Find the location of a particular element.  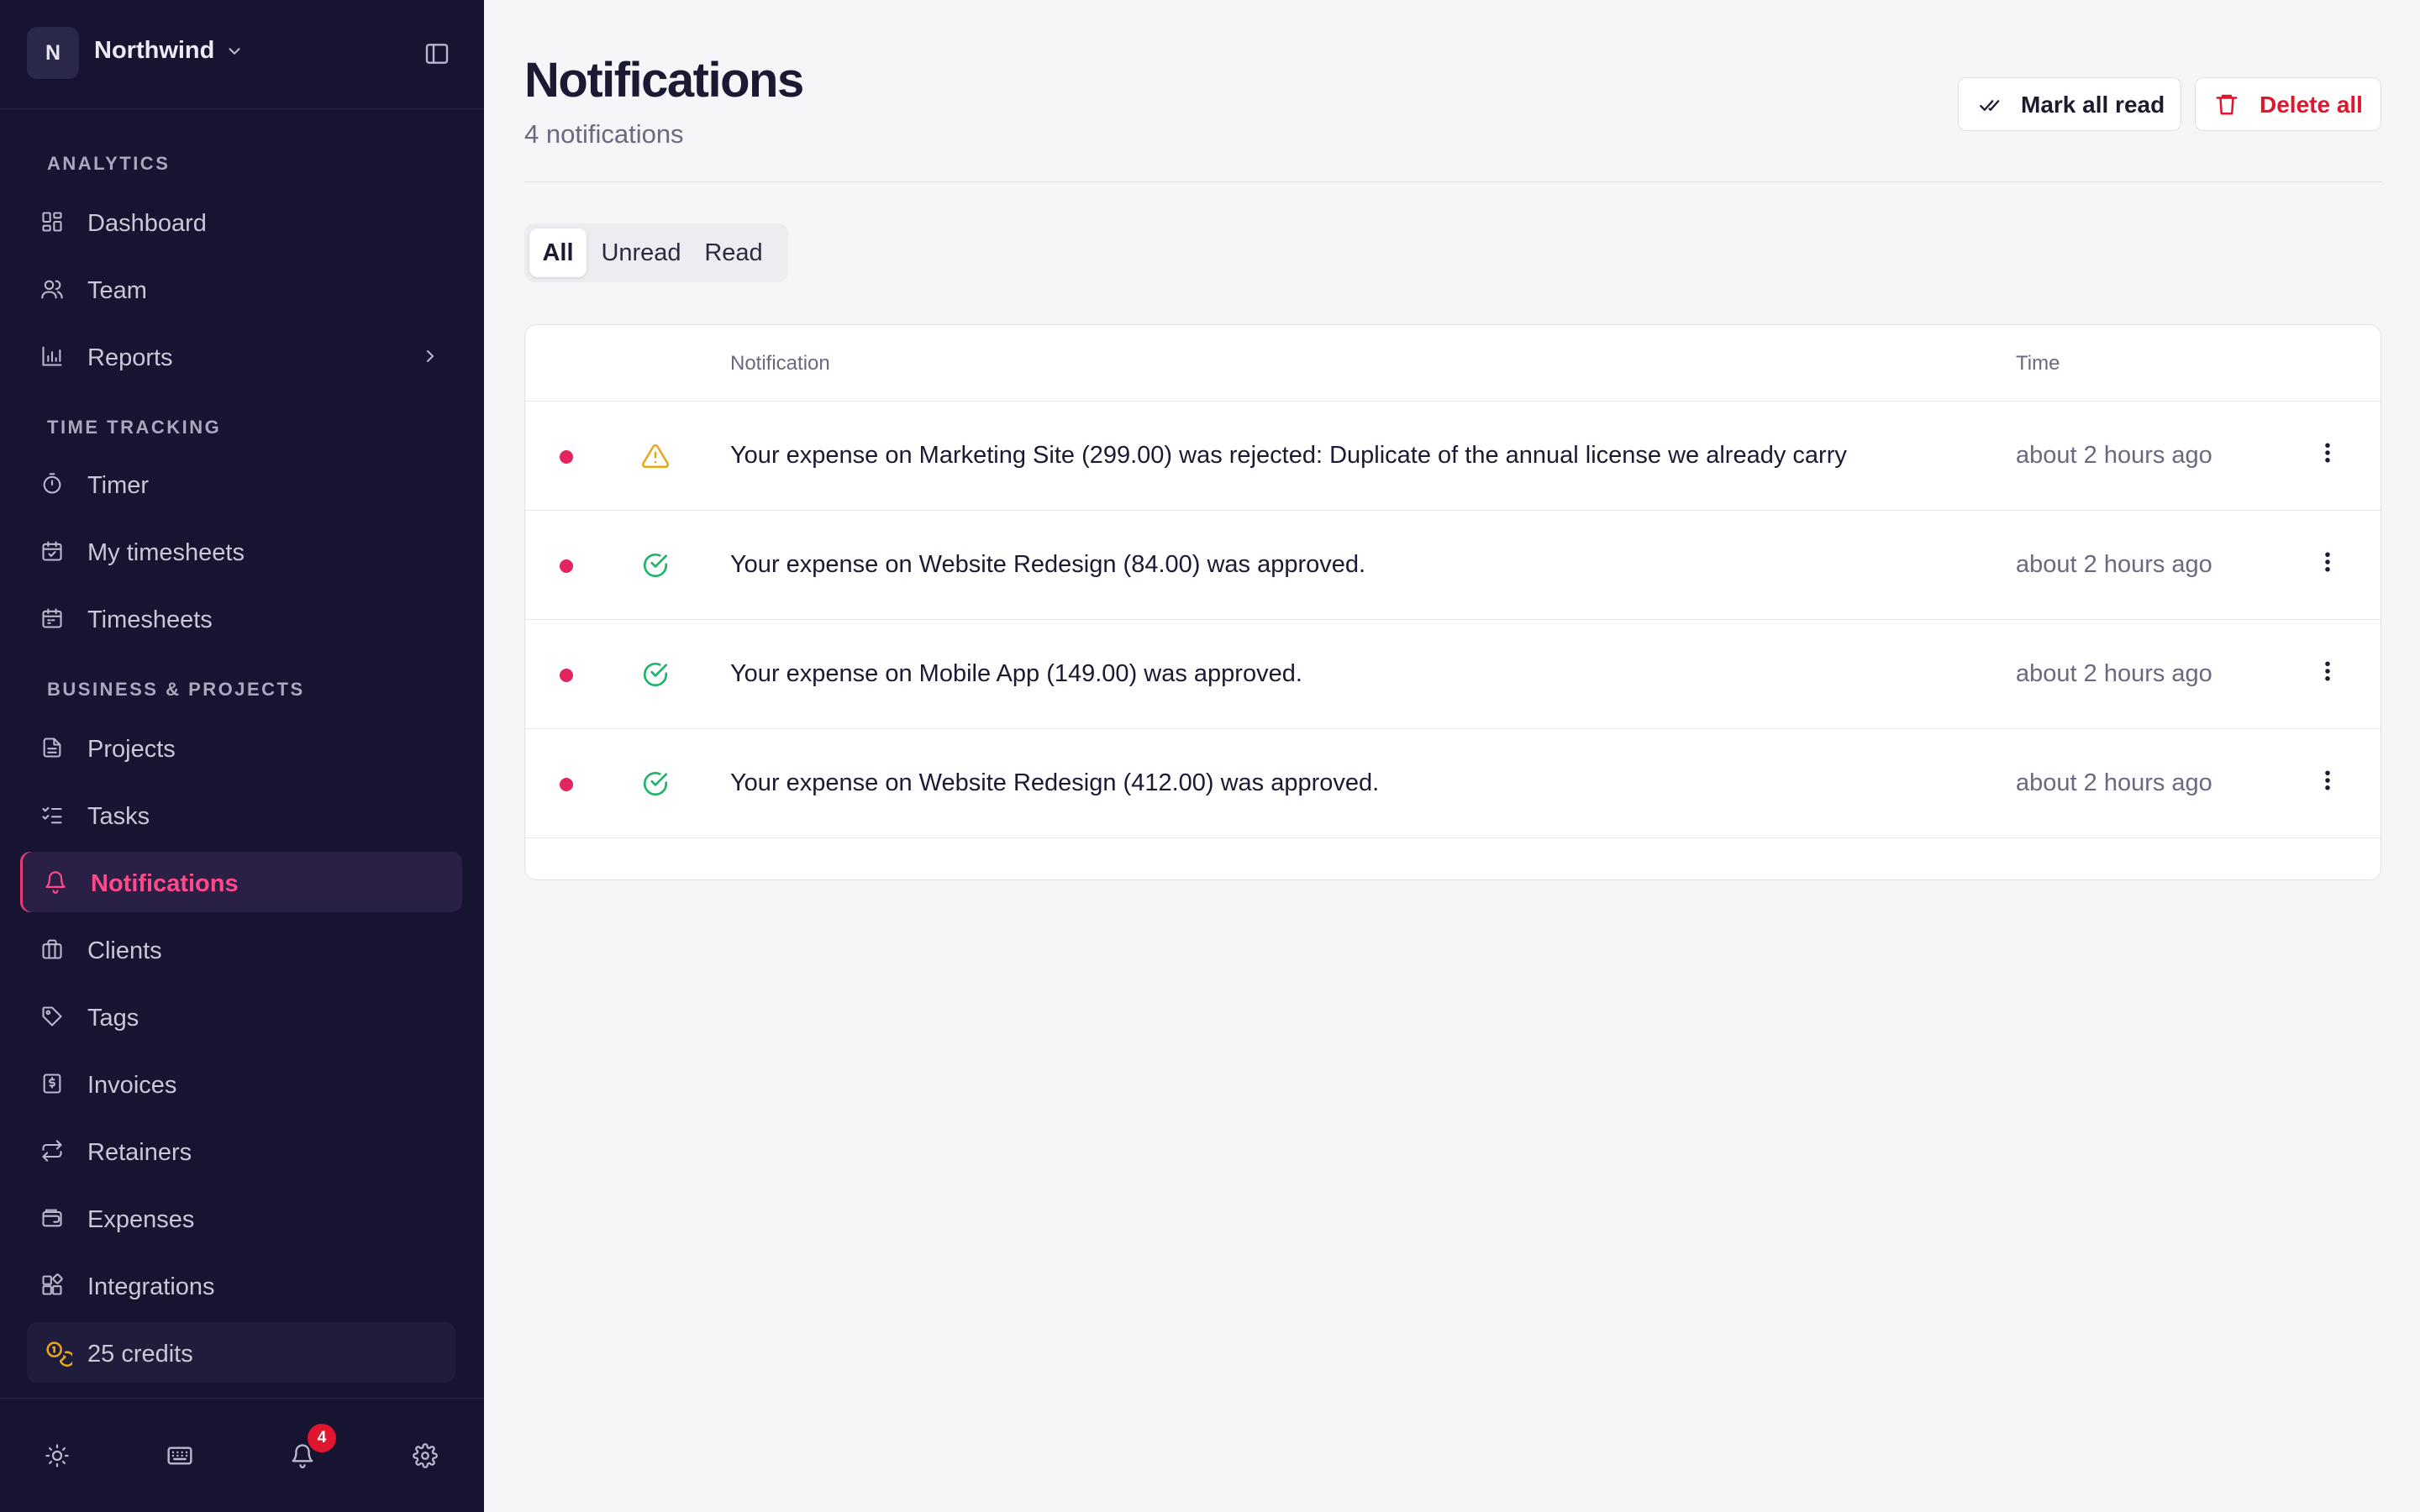

sidebar-item-timesheets: Timesheets is located at coordinates (241, 618).